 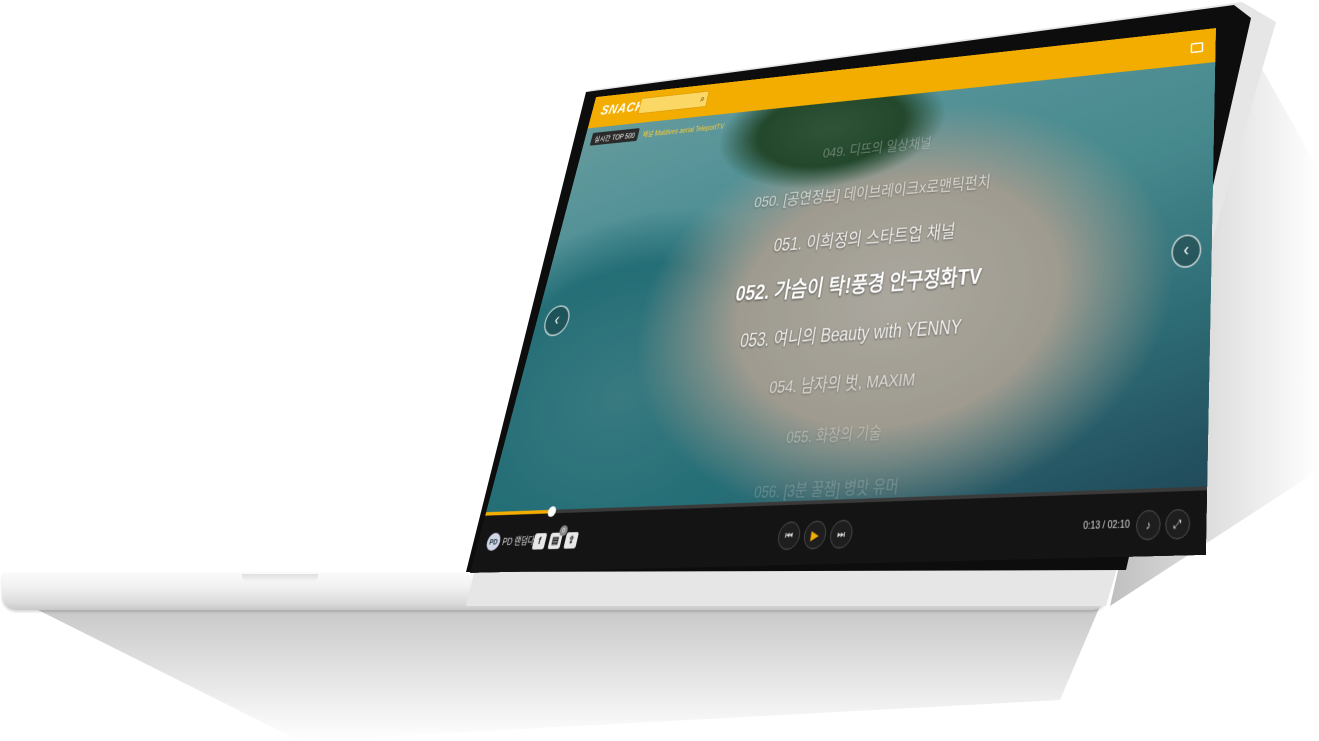 I want to click on expand-icon: ⤢, so click(x=1177, y=524).